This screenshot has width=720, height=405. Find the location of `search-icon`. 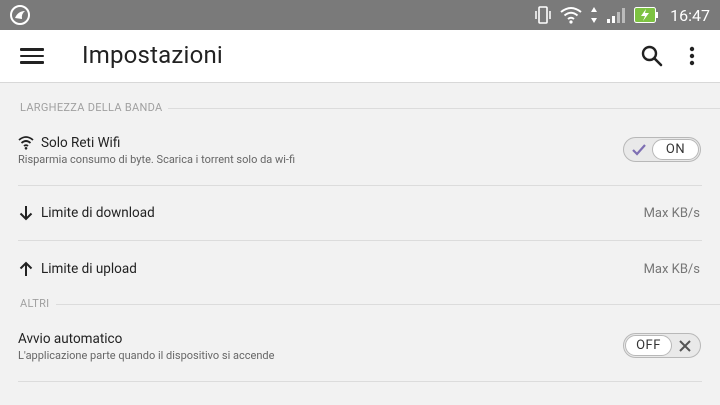

search-icon is located at coordinates (652, 56).